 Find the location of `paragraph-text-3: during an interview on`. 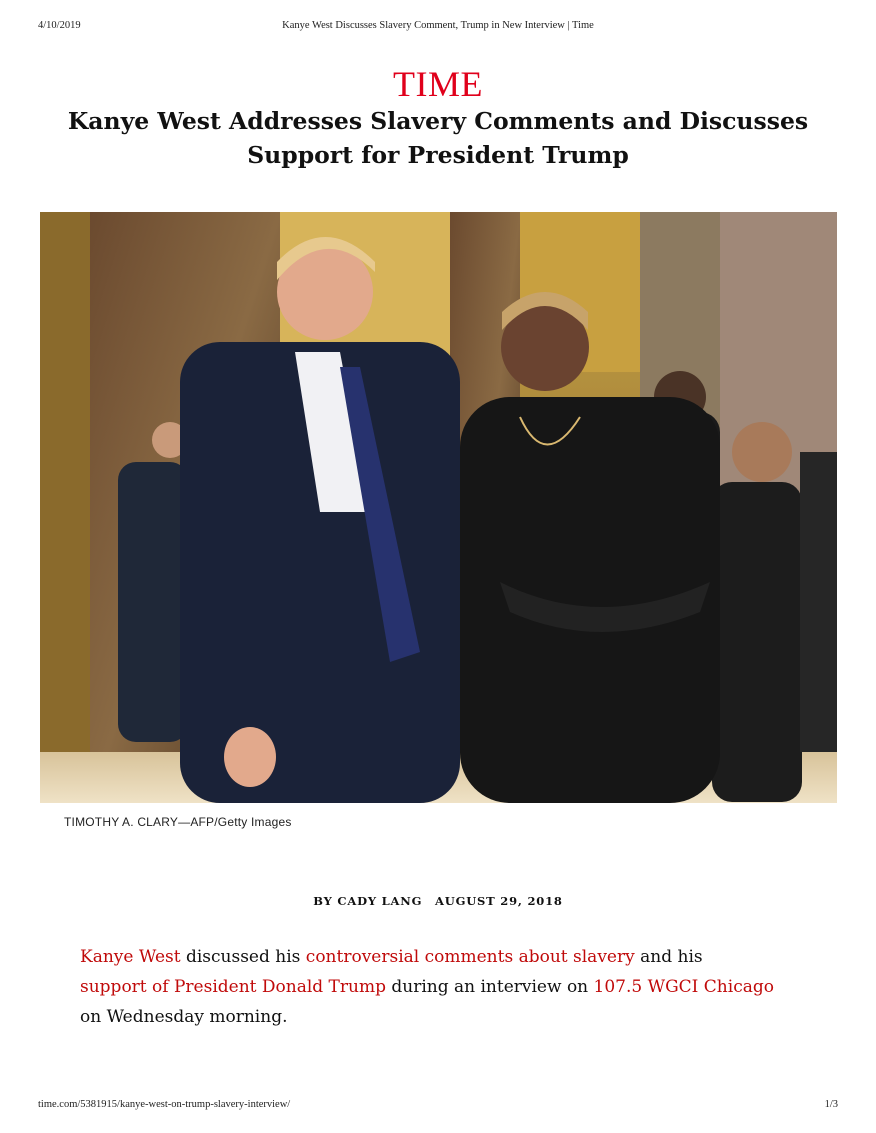

paragraph-text-3: during an interview on is located at coordinates (489, 987).